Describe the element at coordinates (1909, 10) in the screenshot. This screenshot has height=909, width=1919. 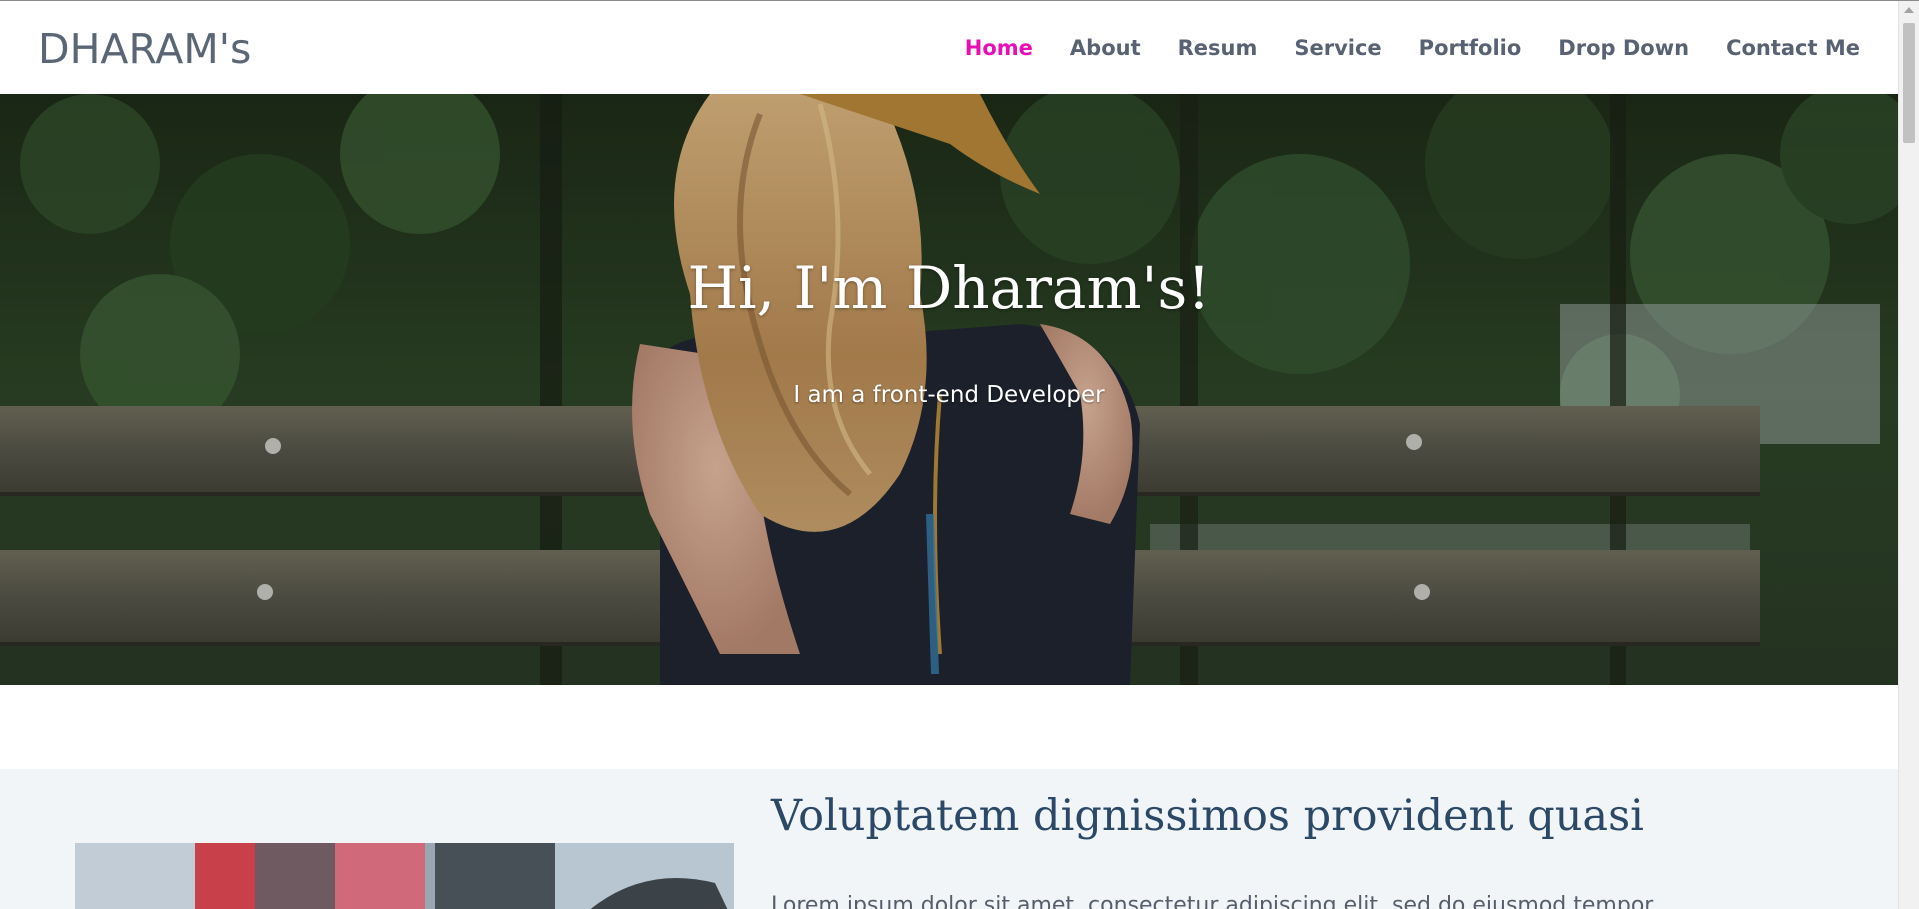
I see `scroll-up-arrow-icon` at that location.